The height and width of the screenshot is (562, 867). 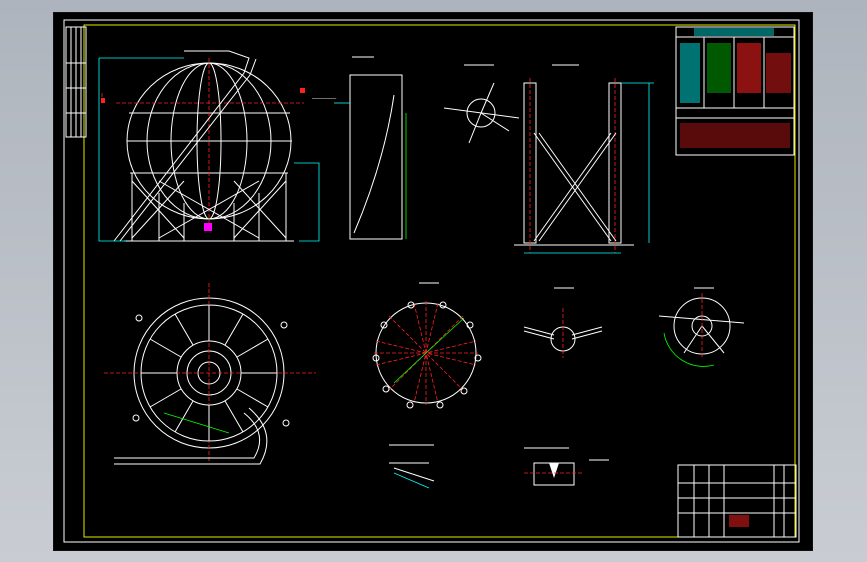 What do you see at coordinates (210, 374) in the screenshot?
I see `sphere-tank-plan` at bounding box center [210, 374].